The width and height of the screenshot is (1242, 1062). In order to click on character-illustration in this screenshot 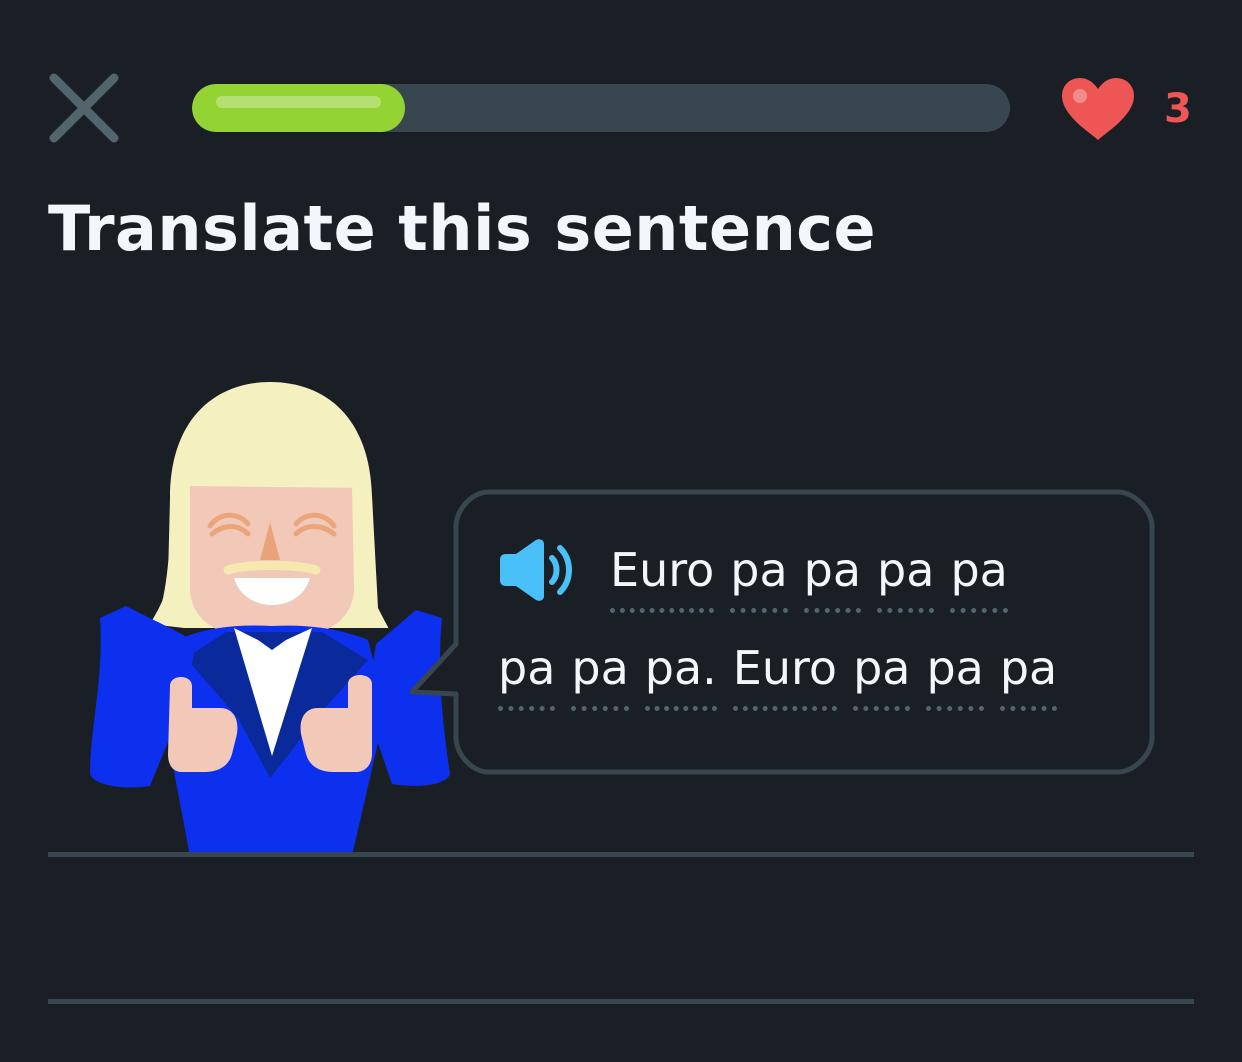, I will do `click(271, 617)`.